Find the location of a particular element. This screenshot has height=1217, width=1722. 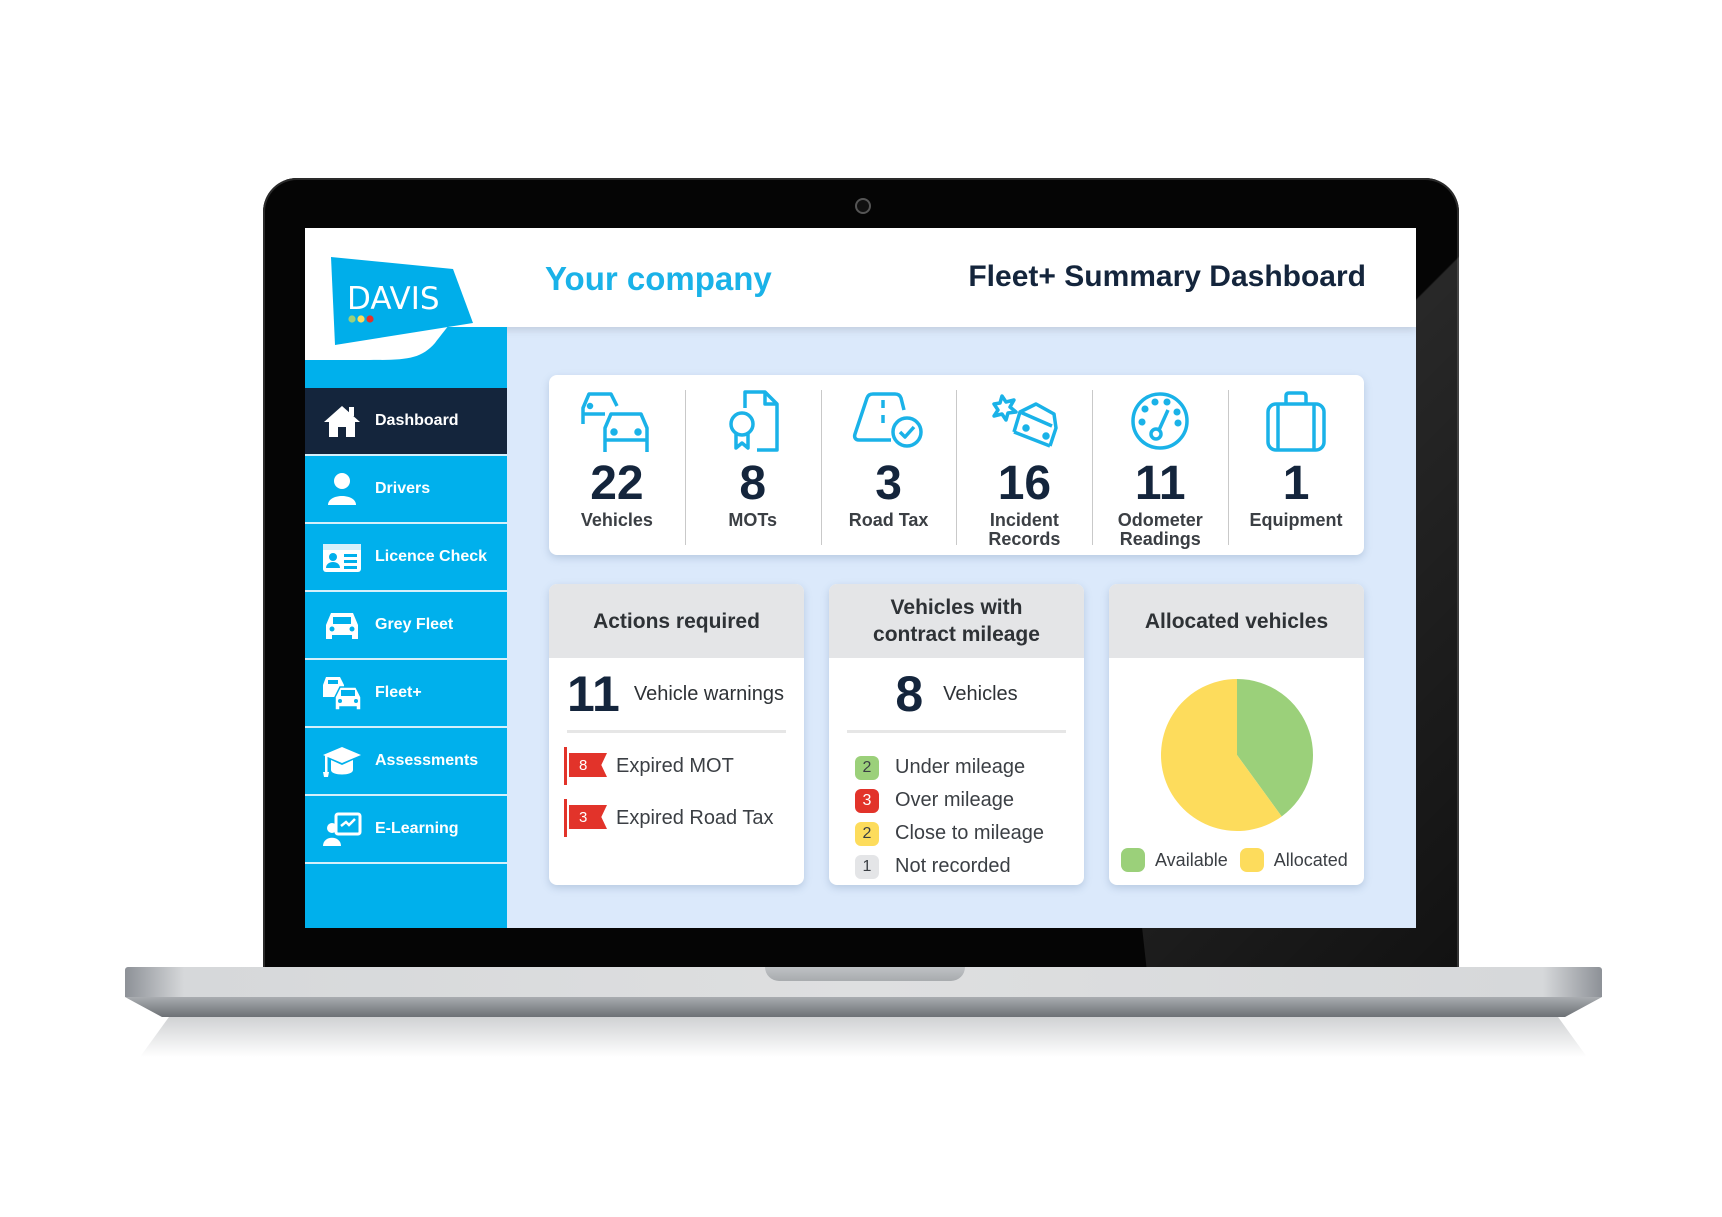

sidebar-item-label: E-Learning is located at coordinates (417, 828).